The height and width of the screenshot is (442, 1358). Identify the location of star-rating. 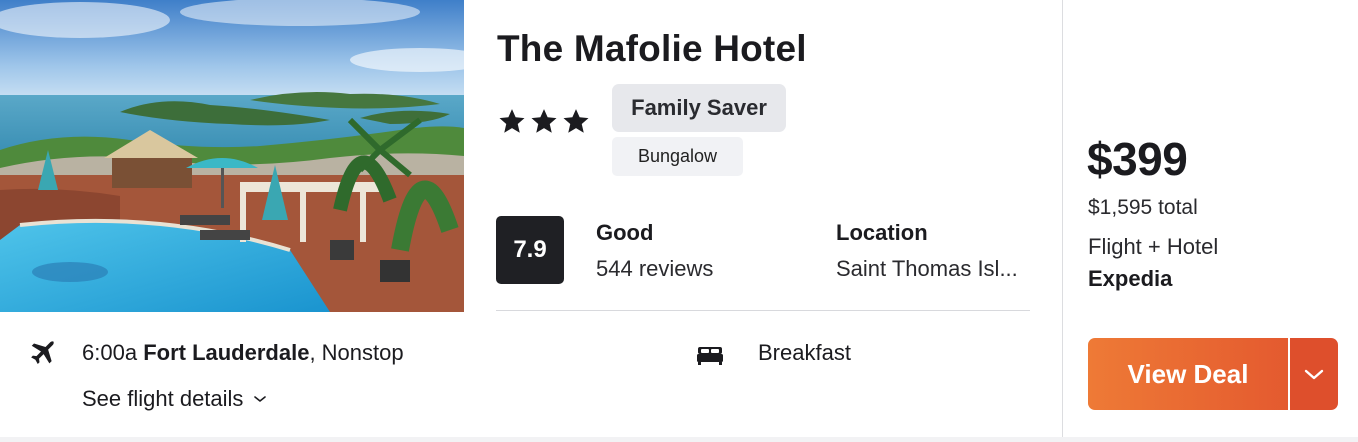
(544, 121).